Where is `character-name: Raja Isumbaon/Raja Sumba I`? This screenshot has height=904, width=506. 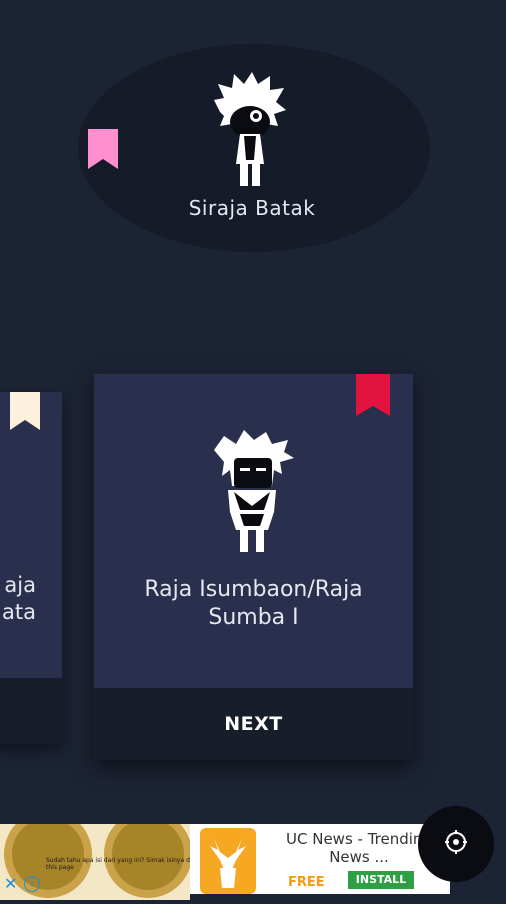
character-name: Raja Isumbaon/Raja Sumba I is located at coordinates (253, 603).